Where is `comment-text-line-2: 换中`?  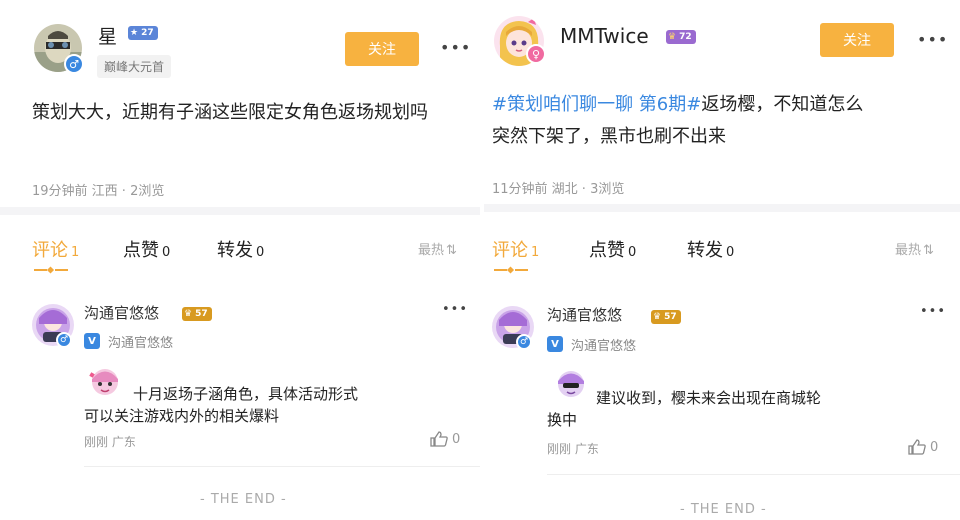
comment-text-line-2: 换中 is located at coordinates (562, 420).